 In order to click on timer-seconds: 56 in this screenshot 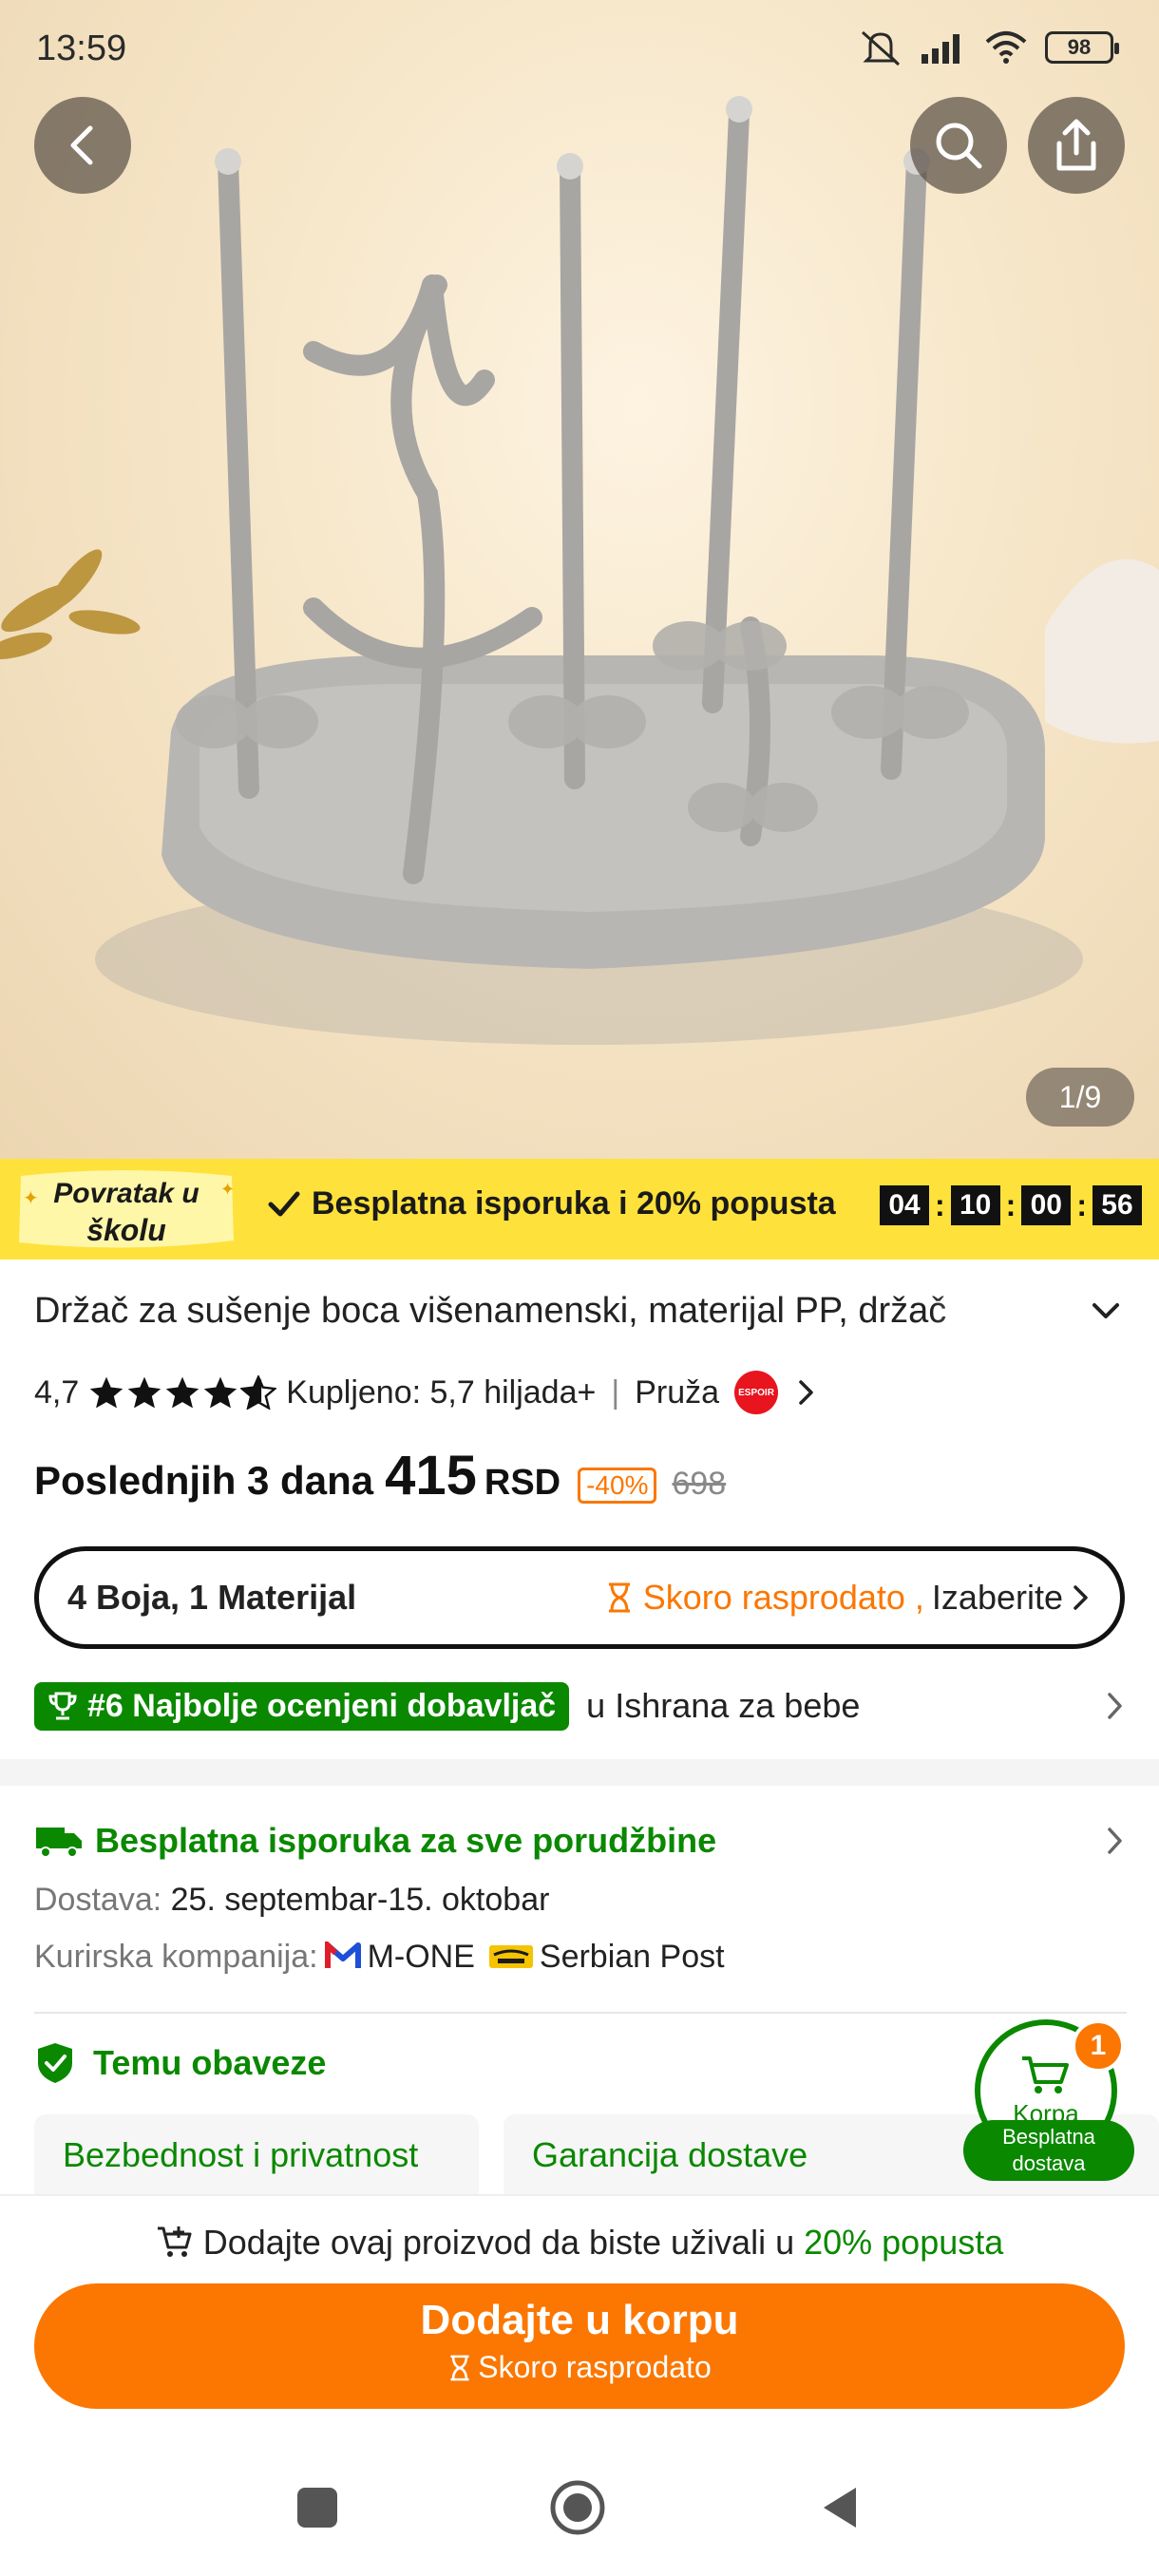, I will do `click(1117, 1205)`.